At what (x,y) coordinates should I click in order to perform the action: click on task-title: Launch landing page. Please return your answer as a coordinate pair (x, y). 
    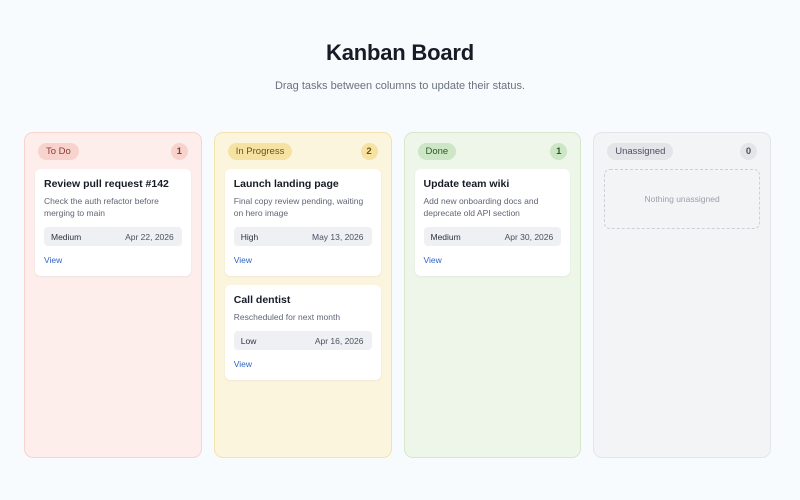
    Looking at the image, I should click on (286, 184).